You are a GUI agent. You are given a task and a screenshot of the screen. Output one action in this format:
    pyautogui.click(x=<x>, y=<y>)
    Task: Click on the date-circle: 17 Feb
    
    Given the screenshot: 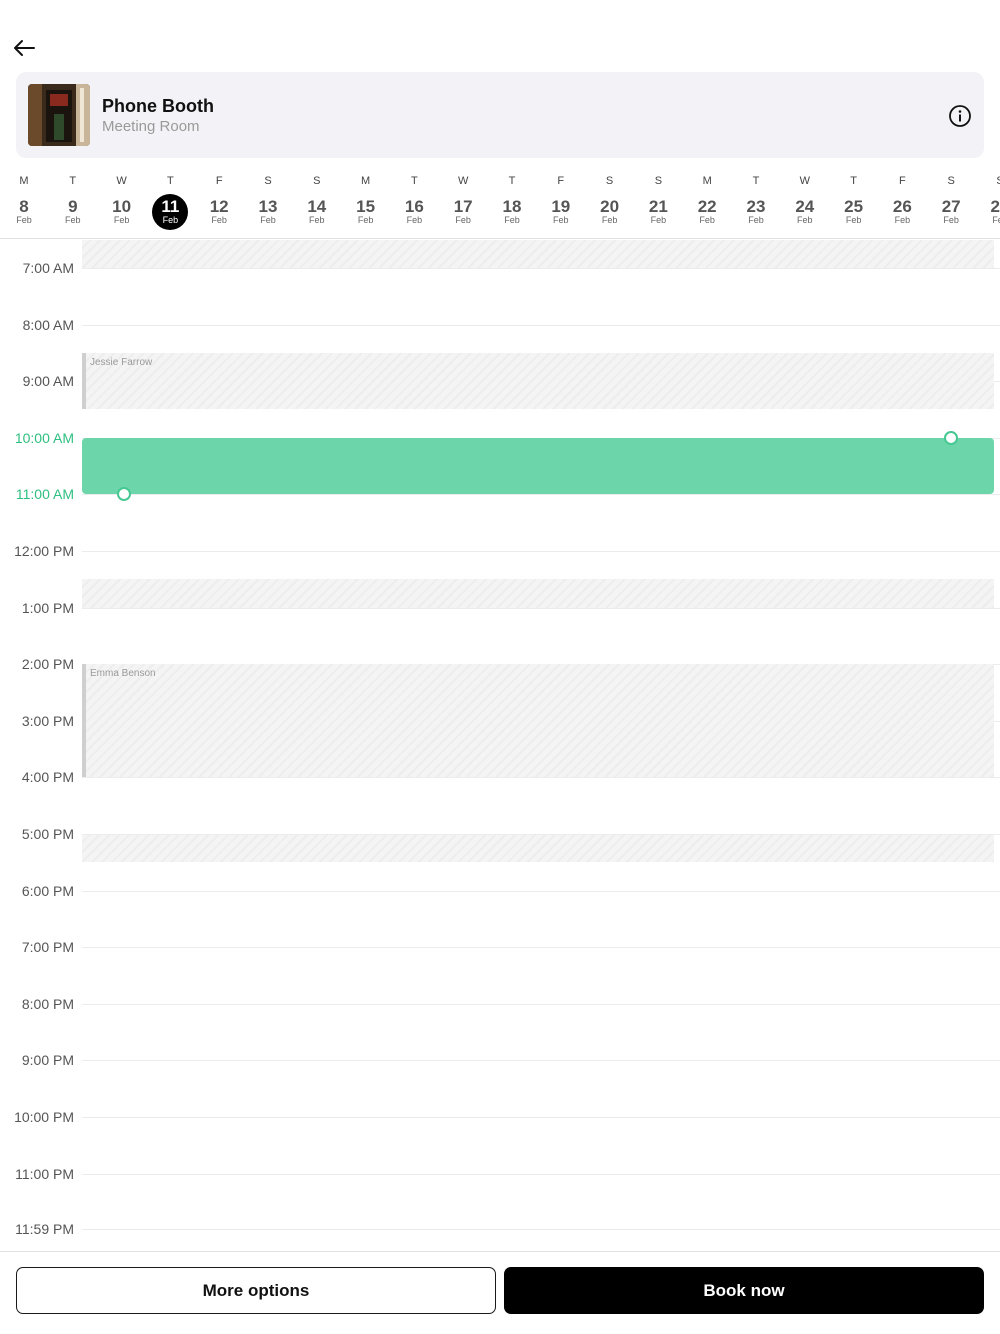 What is the action you would take?
    pyautogui.click(x=463, y=212)
    